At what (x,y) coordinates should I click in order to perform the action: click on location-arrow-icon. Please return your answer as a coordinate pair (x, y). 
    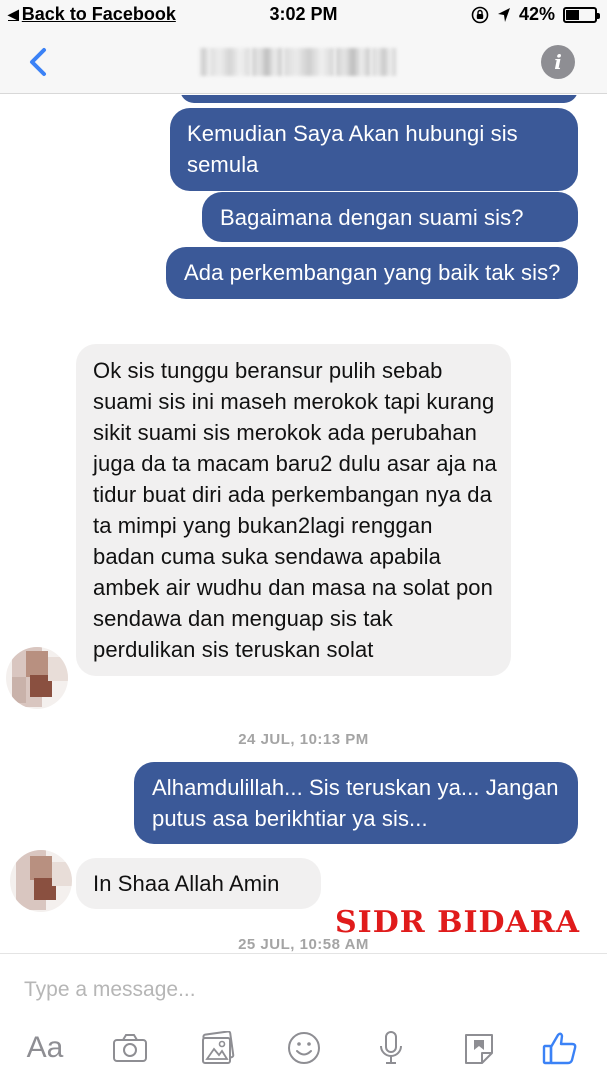
    Looking at the image, I should click on (503, 14).